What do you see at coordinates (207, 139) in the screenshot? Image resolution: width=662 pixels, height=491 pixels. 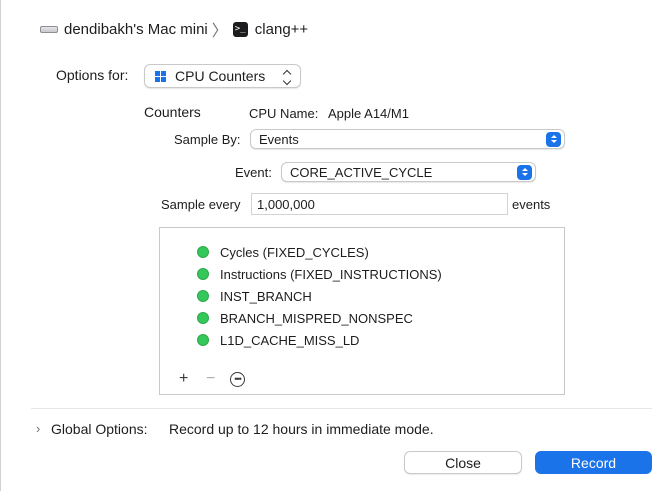 I see `sample-by-label: Sample By:` at bounding box center [207, 139].